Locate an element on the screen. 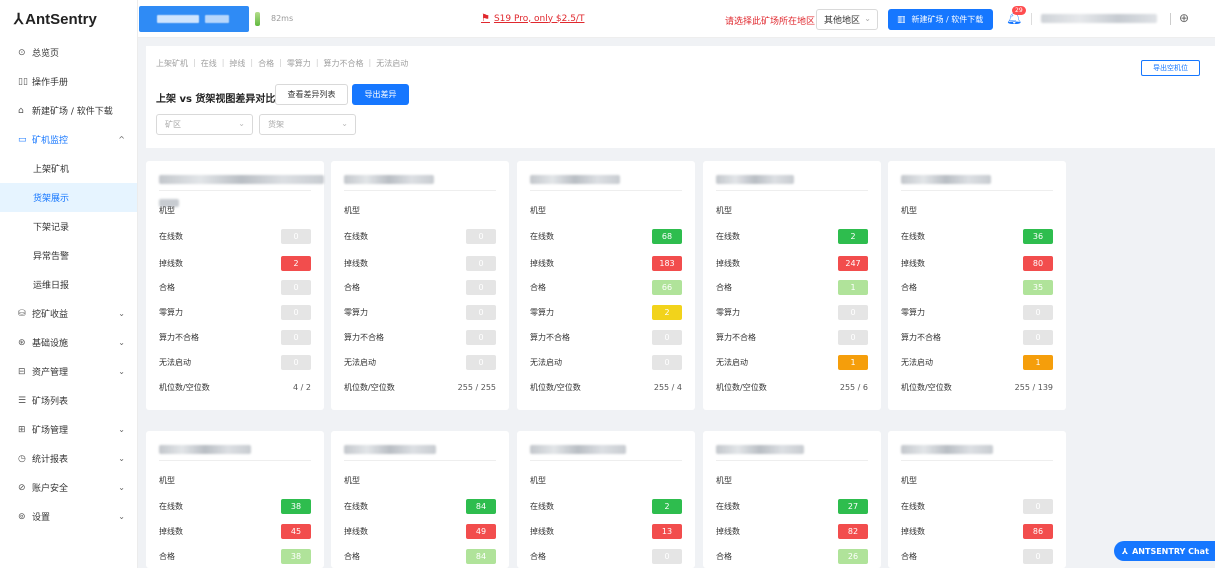 Image resolution: width=1215 pixels, height=568 pixels. sidebar-subitem-racked-miners: 上架矿机 is located at coordinates (68, 168).